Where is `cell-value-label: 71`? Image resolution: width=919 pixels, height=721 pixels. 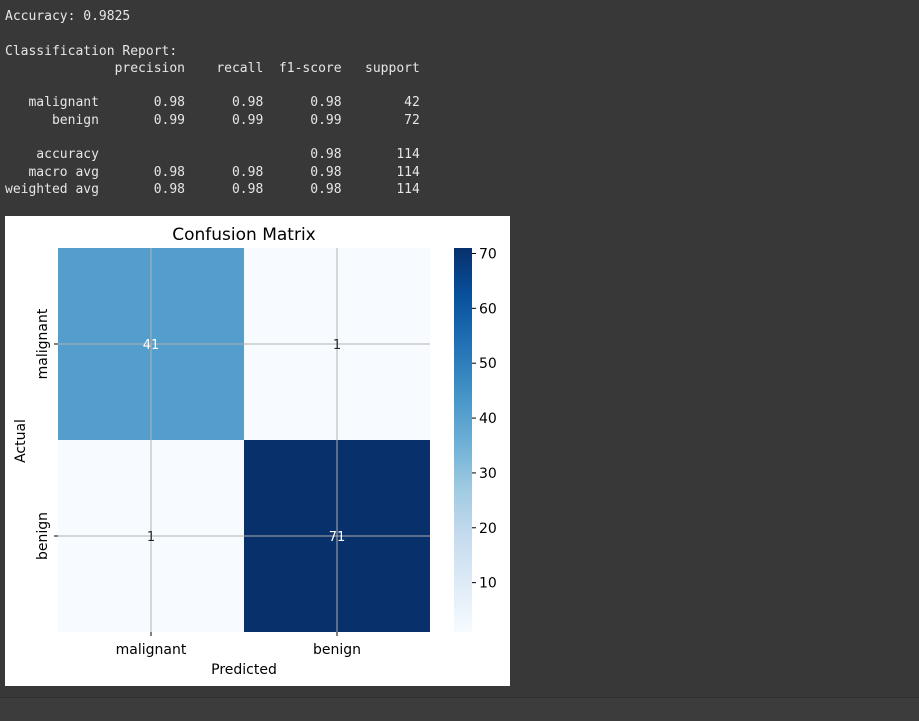
cell-value-label: 71 is located at coordinates (337, 537).